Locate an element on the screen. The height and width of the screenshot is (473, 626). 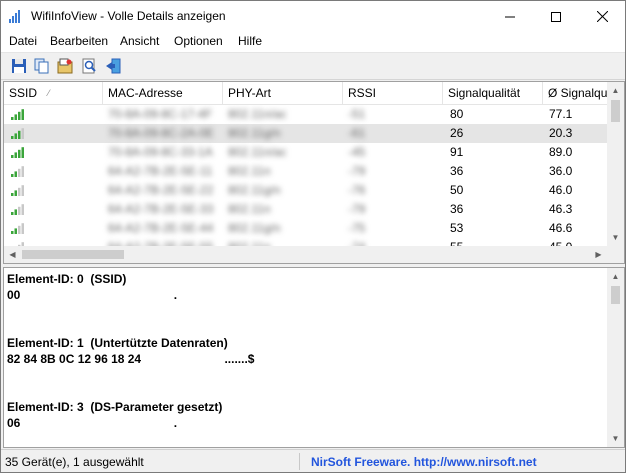
cell-avg-quality: 89.0 is located at coordinates (561, 152).